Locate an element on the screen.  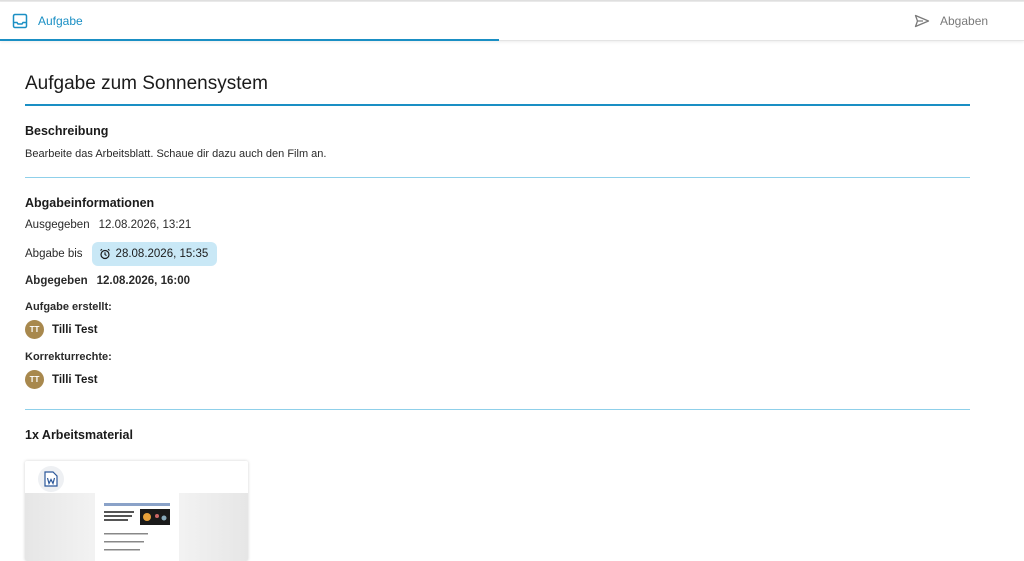
submission-info-heading: Abgabeinformationen is located at coordinates (90, 203).